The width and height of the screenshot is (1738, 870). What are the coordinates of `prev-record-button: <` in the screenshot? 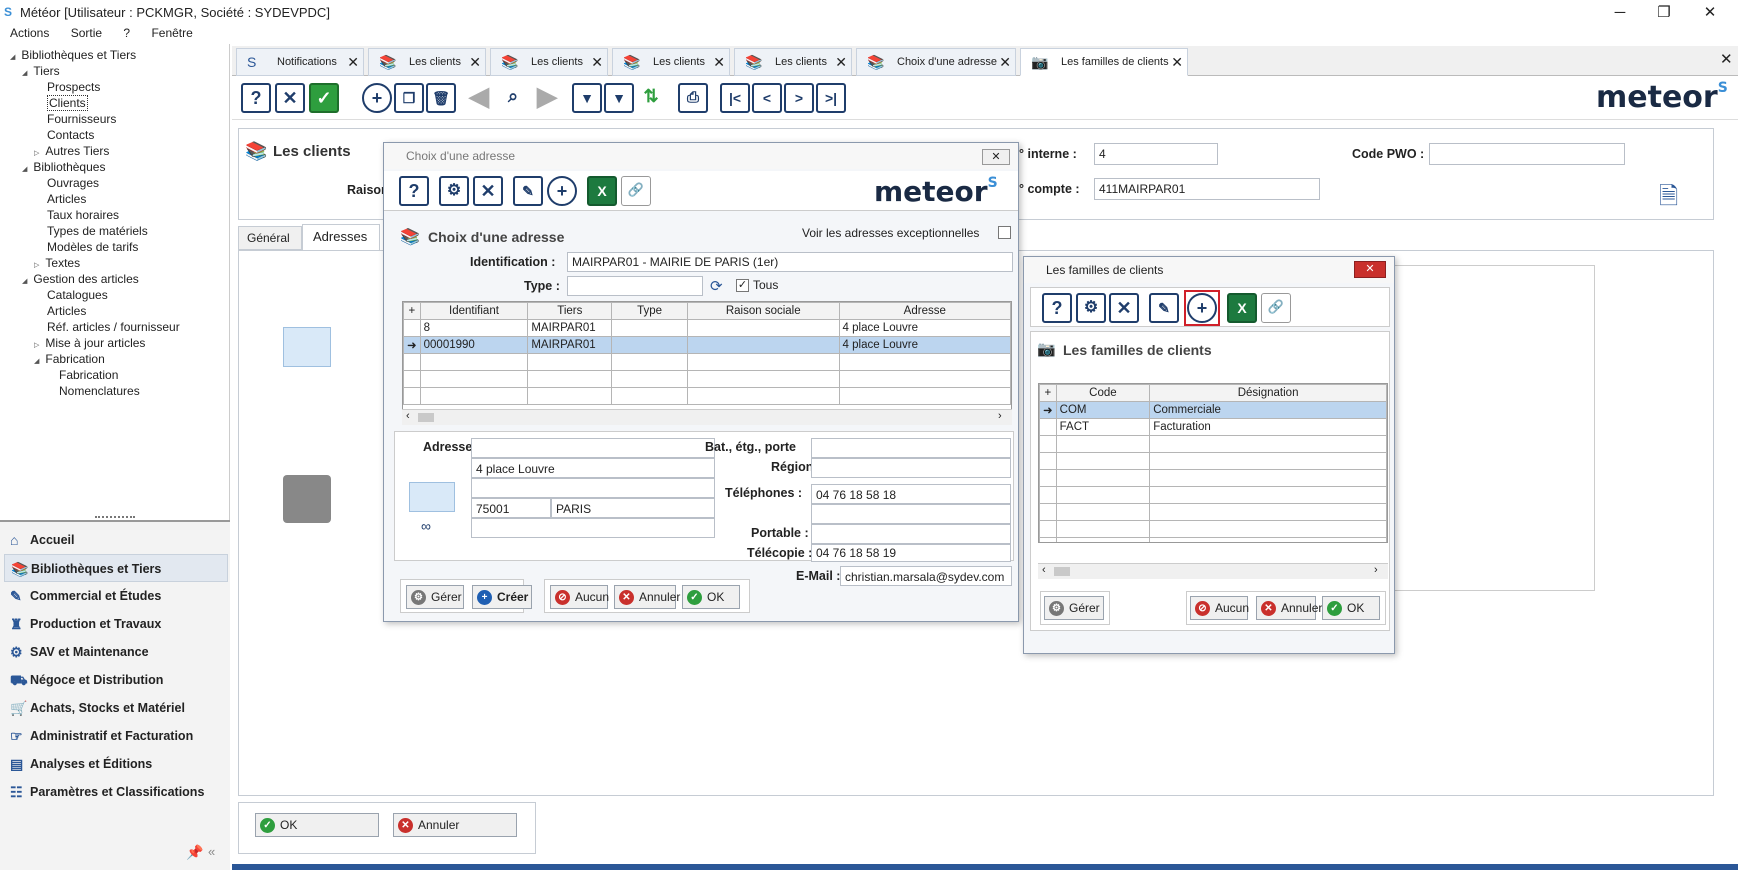 It's located at (767, 98).